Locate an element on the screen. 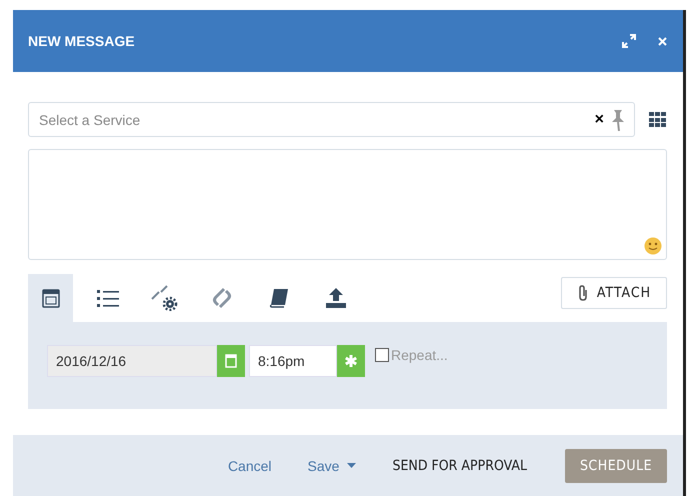 The height and width of the screenshot is (496, 694). toolbar-tab is located at coordinates (50, 298).